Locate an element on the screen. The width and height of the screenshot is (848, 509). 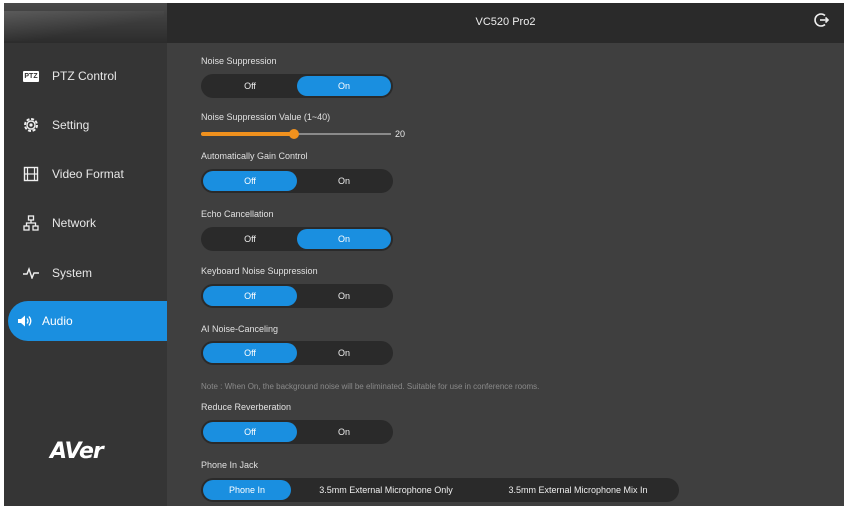
device-title: VC520 Pro2 is located at coordinates (505, 22).